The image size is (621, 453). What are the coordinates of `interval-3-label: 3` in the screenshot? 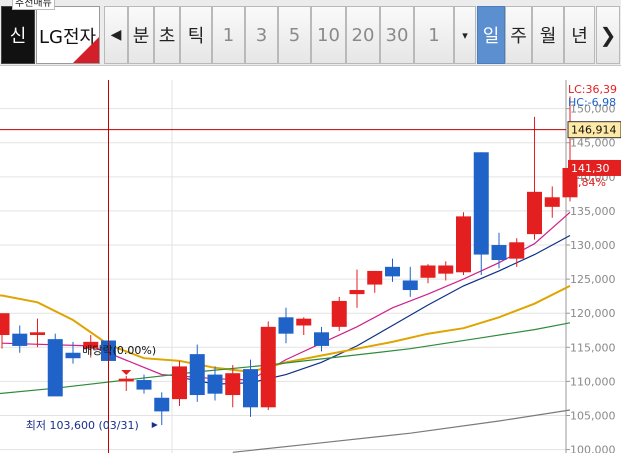 It's located at (261, 35).